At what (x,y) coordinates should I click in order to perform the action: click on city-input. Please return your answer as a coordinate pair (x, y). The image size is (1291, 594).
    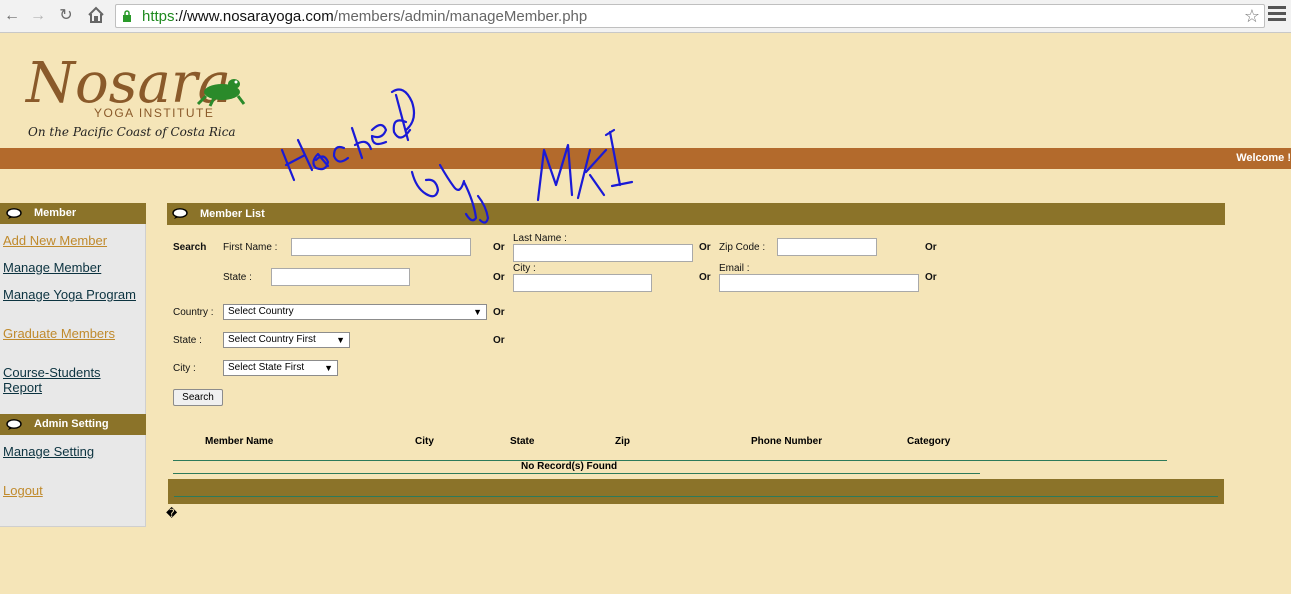
    Looking at the image, I should click on (582, 283).